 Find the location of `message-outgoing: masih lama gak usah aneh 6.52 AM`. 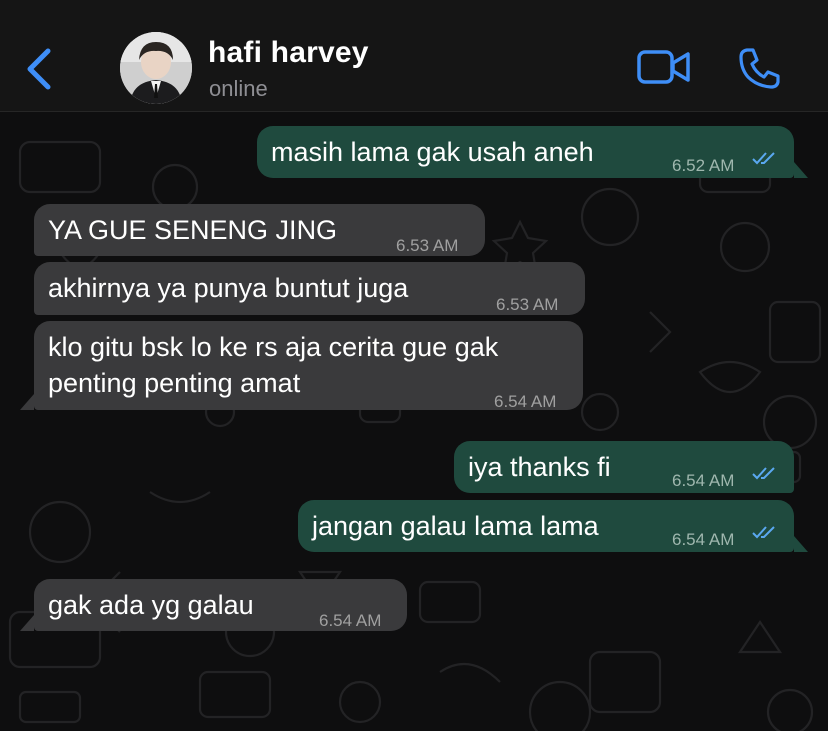

message-outgoing: masih lama gak usah aneh 6.52 AM is located at coordinates (532, 152).